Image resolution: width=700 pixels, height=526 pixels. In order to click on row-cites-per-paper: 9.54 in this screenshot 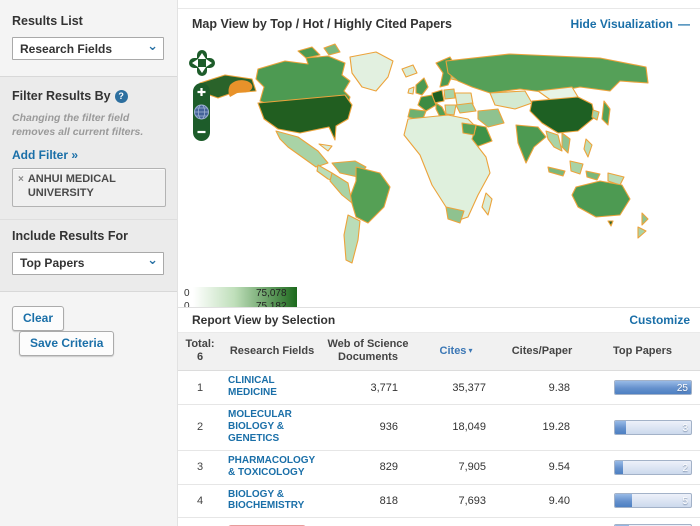, I will do `click(559, 467)`.